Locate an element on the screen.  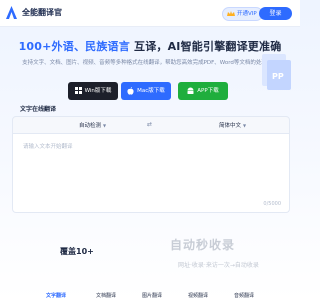
login-button: 登录 is located at coordinates (275, 13).